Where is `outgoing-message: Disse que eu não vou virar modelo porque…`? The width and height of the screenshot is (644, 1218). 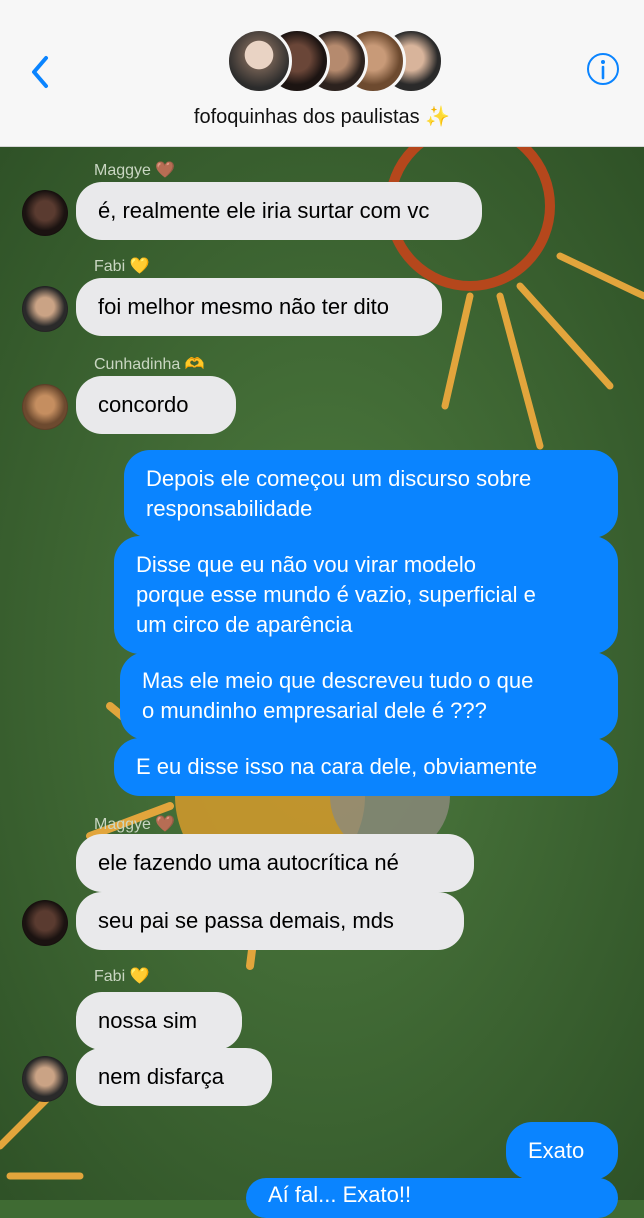
outgoing-message: Disse que eu não vou virar modelo porque… is located at coordinates (366, 595).